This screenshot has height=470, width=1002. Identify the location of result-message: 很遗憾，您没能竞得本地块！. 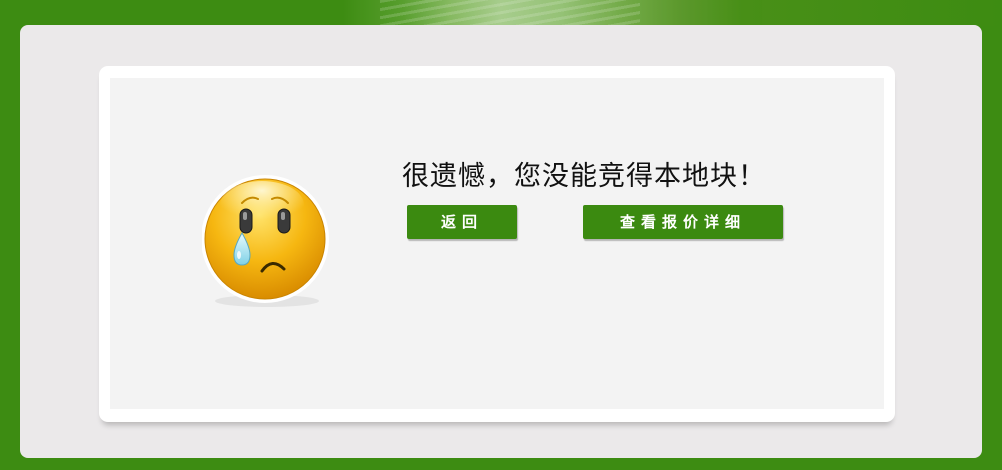
(584, 176).